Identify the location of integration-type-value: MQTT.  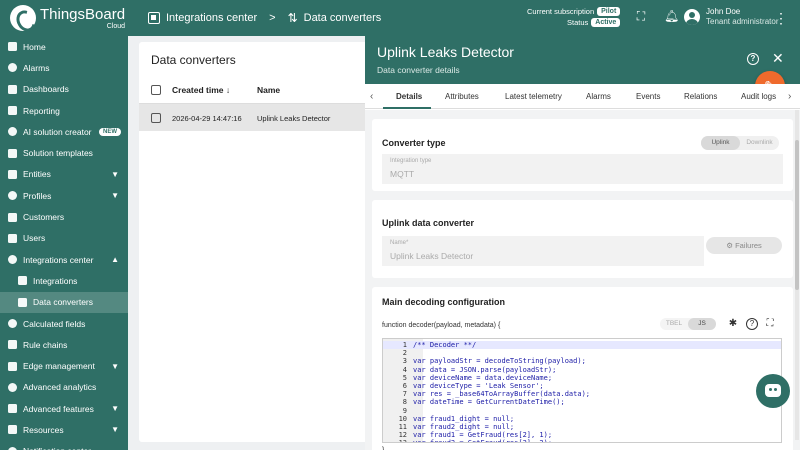
(402, 174).